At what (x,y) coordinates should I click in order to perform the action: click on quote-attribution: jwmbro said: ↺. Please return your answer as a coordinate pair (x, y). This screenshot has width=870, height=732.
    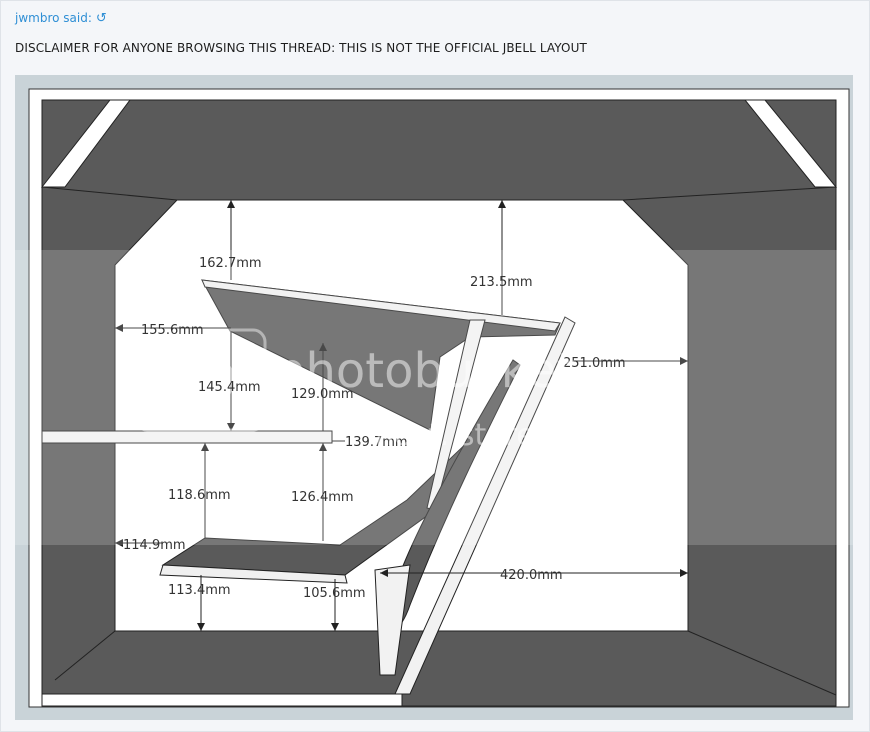
    Looking at the image, I should click on (61, 18).